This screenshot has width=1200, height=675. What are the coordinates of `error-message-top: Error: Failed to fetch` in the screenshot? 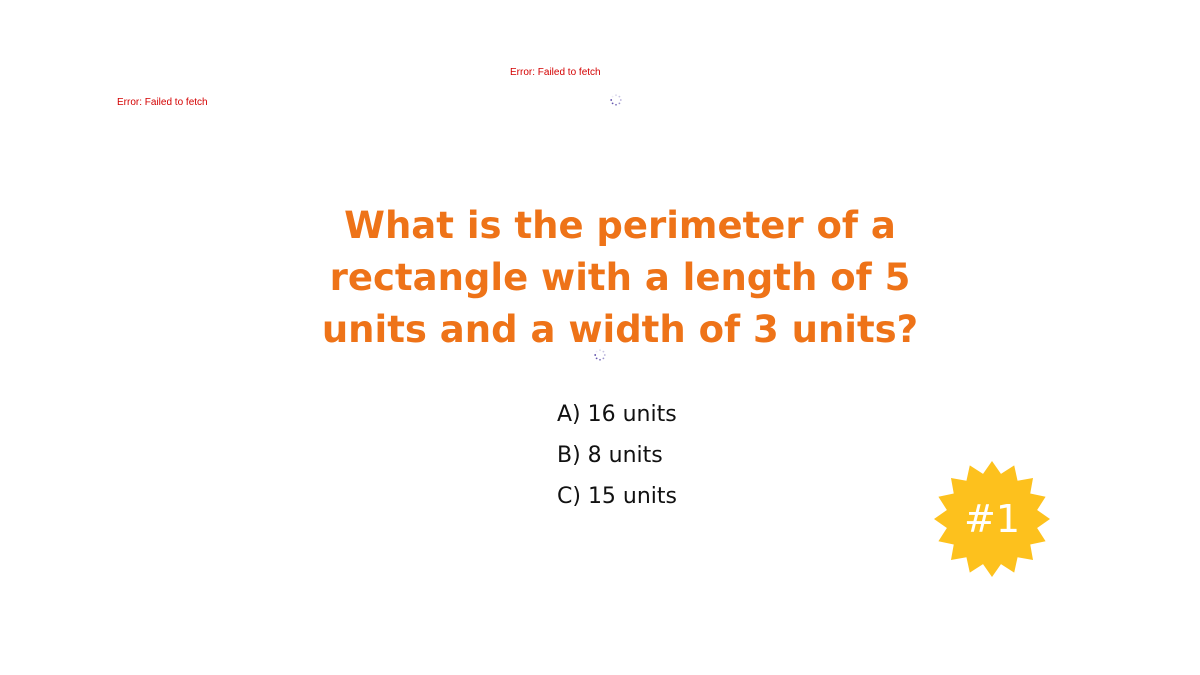 It's located at (555, 72).